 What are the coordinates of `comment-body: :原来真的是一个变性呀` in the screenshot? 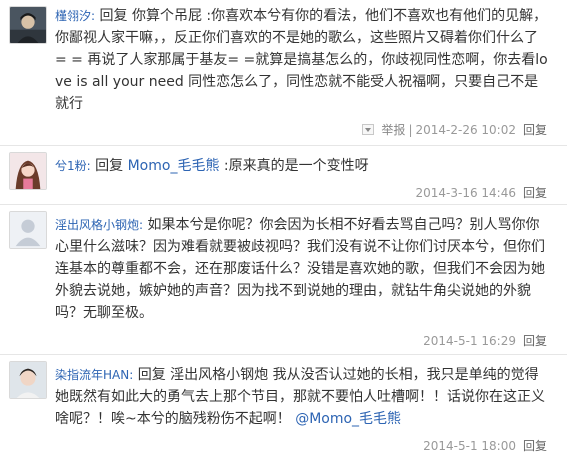 It's located at (294, 166).